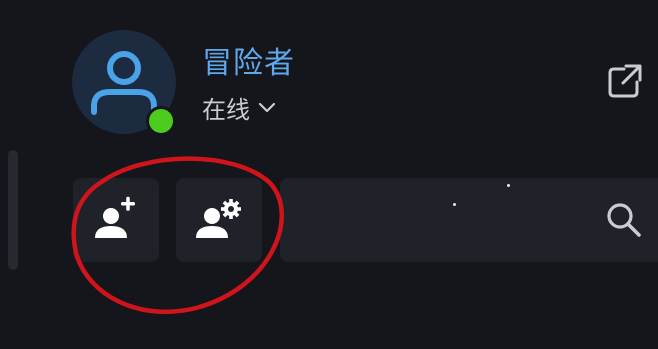 The image size is (658, 349). Describe the element at coordinates (624, 220) in the screenshot. I see `search-icon` at that location.